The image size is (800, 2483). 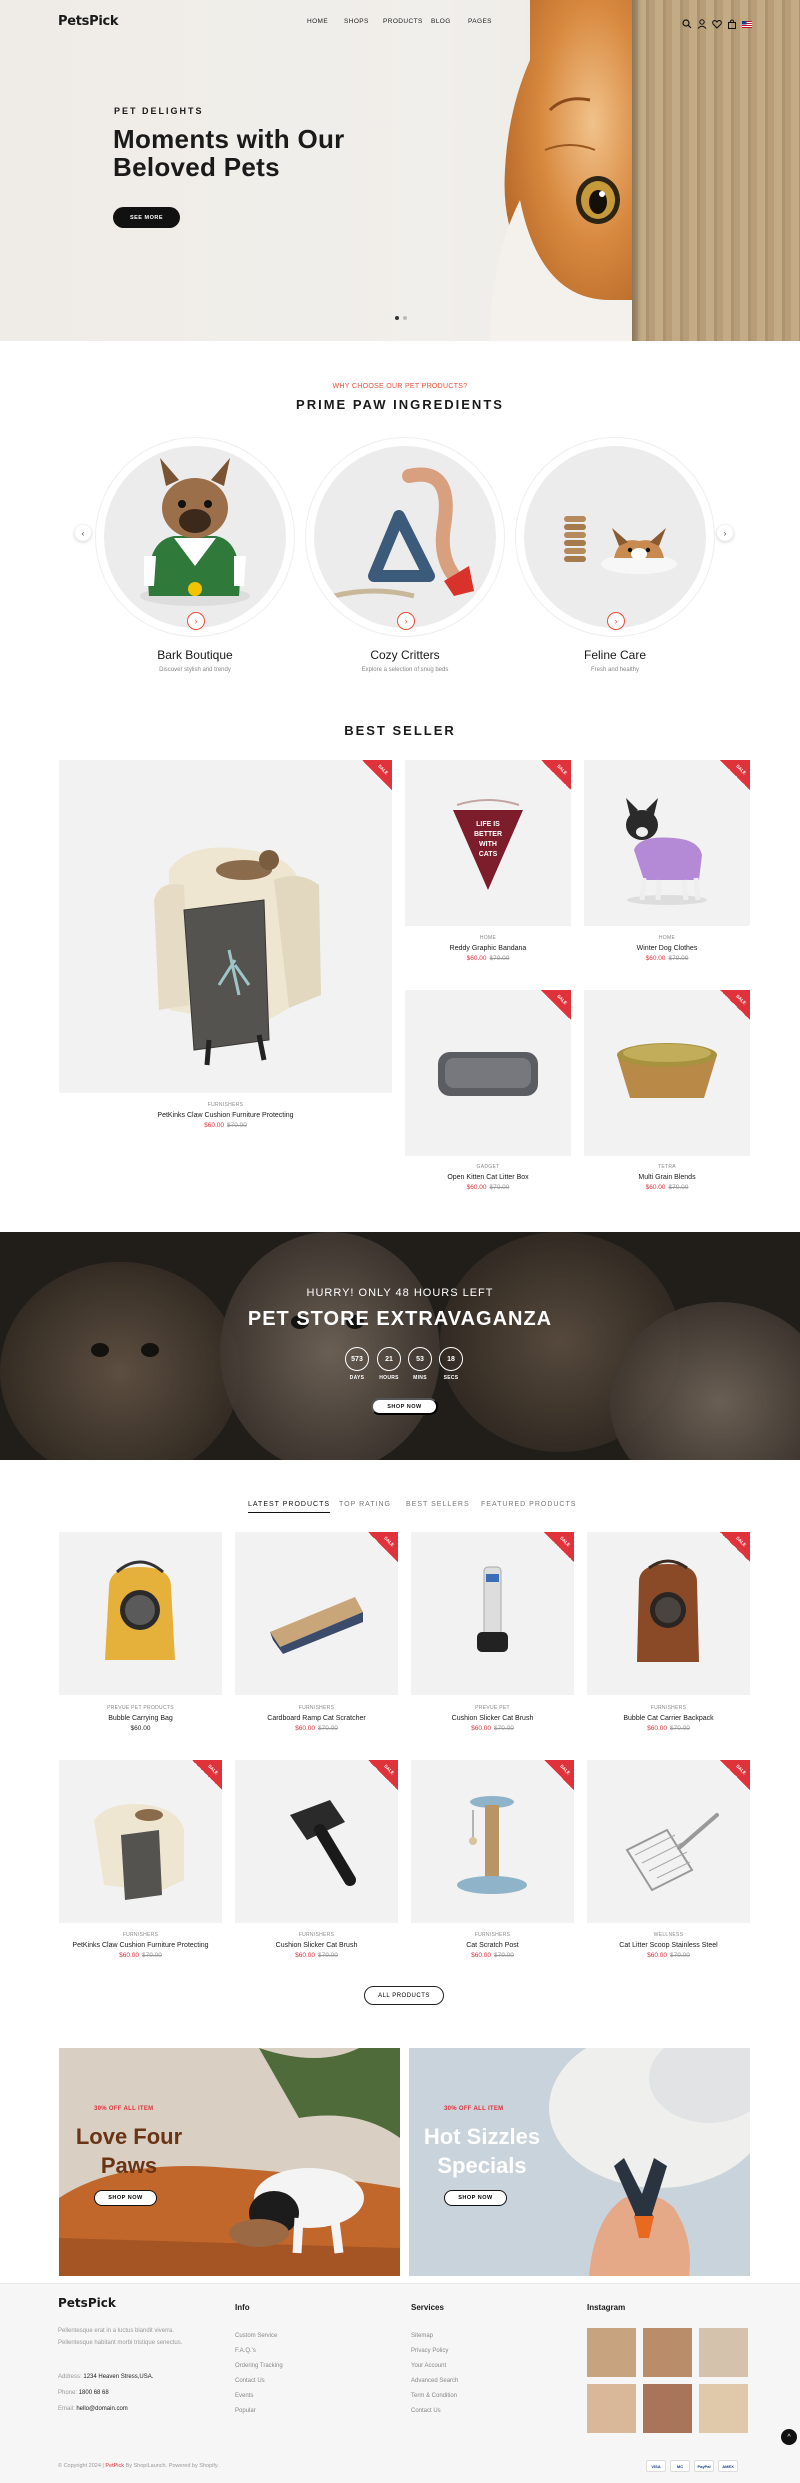 What do you see at coordinates (245, 2411) in the screenshot?
I see `footer-link: Popular` at bounding box center [245, 2411].